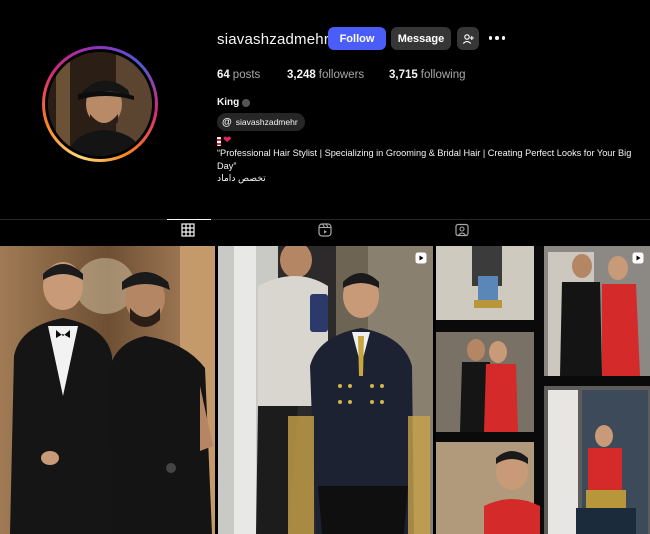 This screenshot has width=650, height=534. I want to click on profile-full-name: King, so click(234, 102).